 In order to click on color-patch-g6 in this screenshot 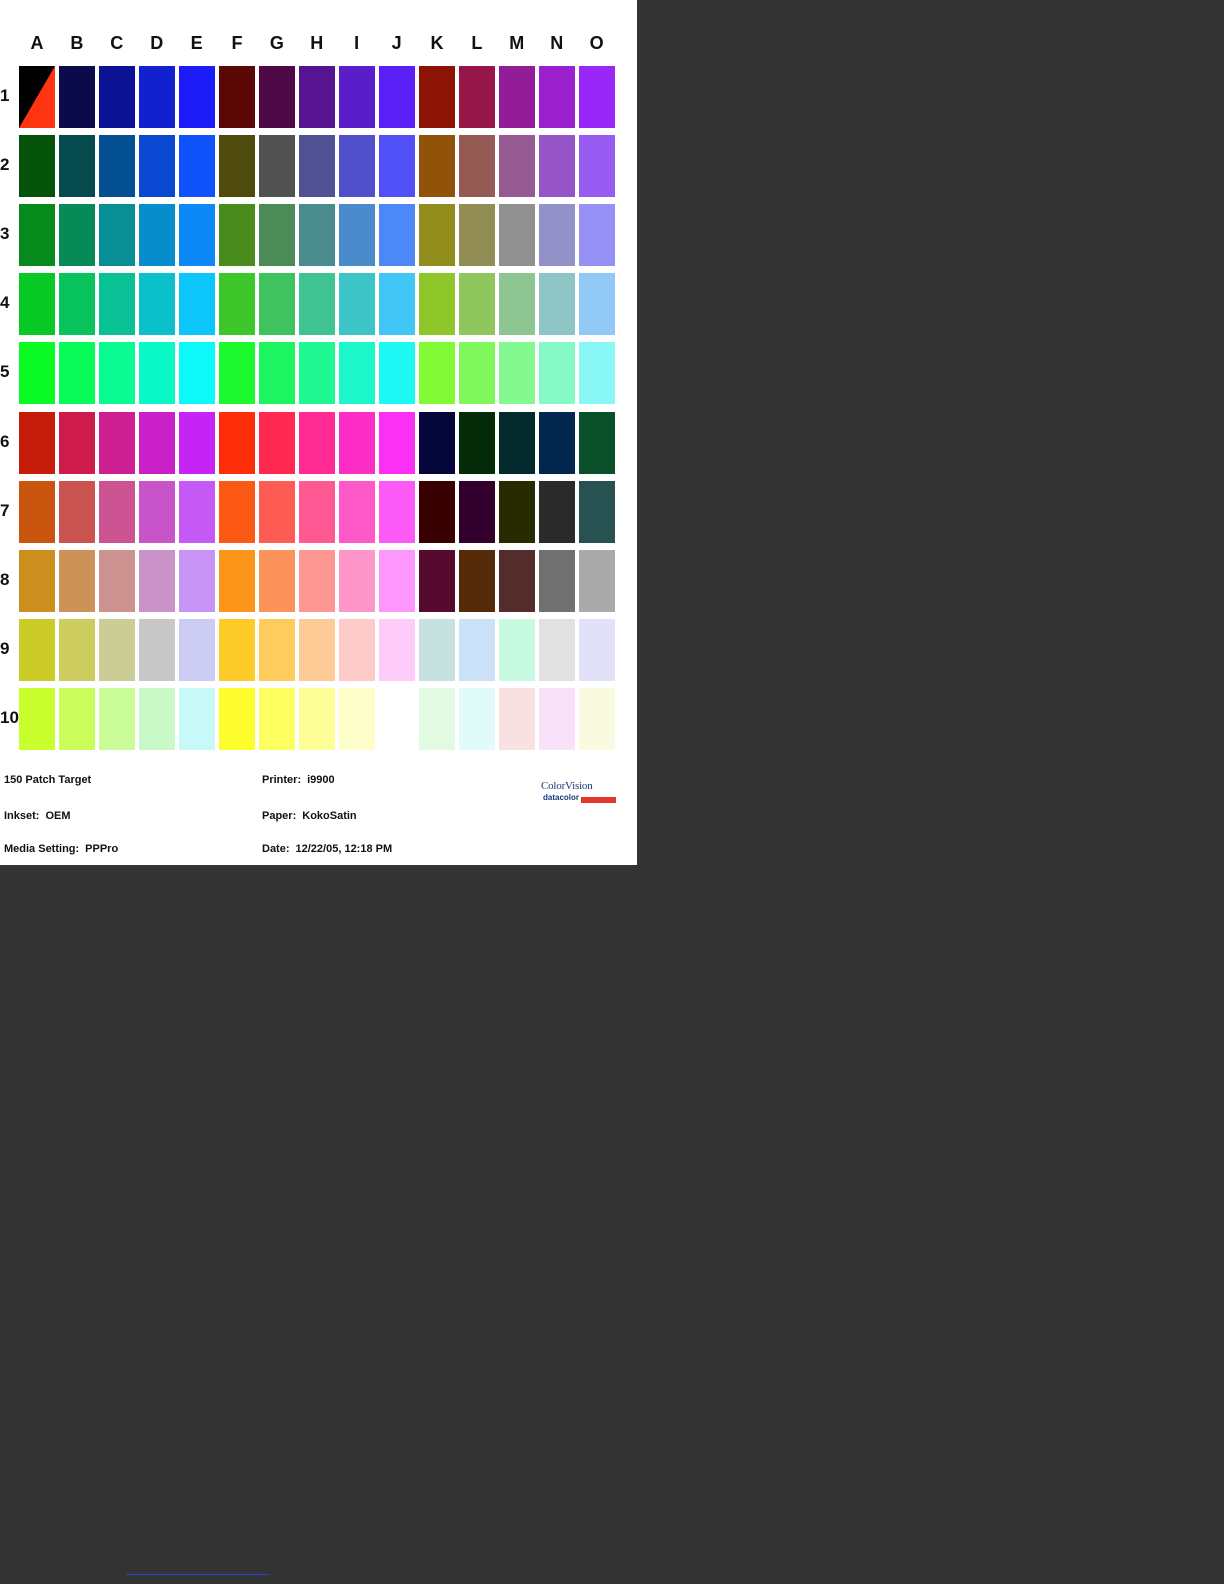, I will do `click(276, 442)`.